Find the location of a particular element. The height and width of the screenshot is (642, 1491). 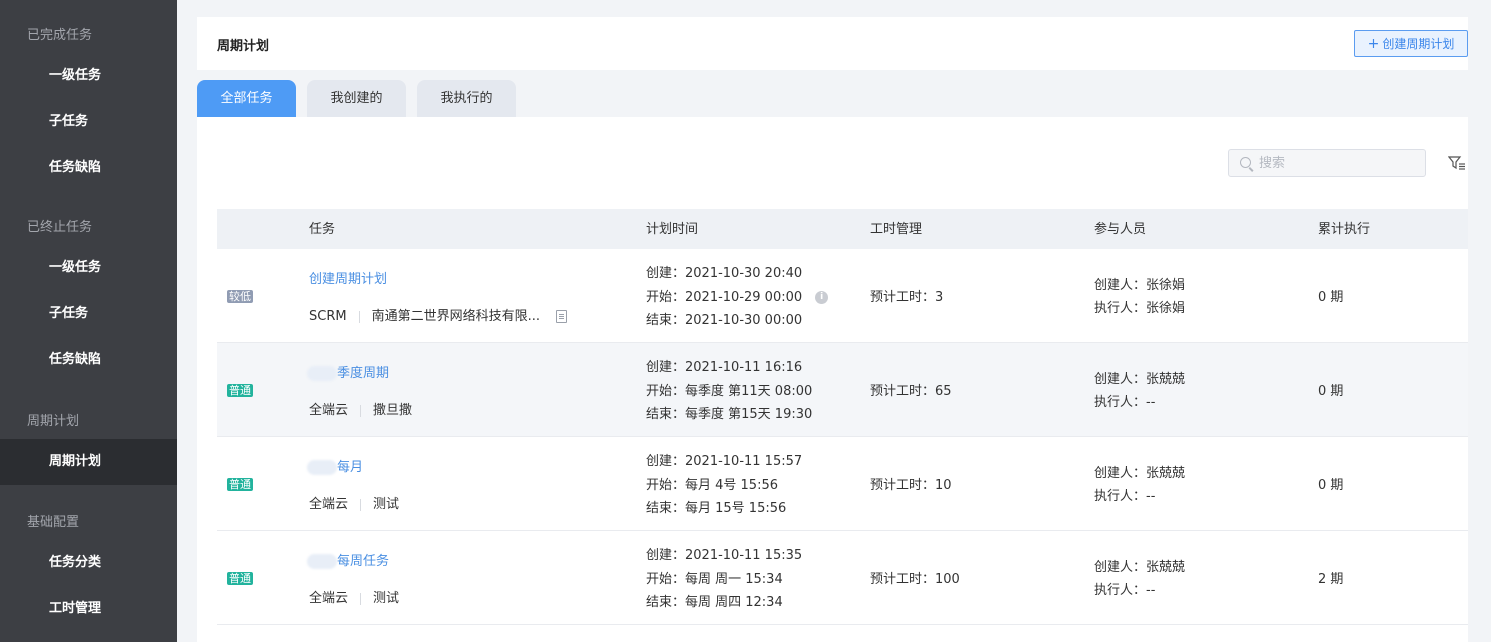

sidebar-item-hours-management: 工时管理 is located at coordinates (88, 609).